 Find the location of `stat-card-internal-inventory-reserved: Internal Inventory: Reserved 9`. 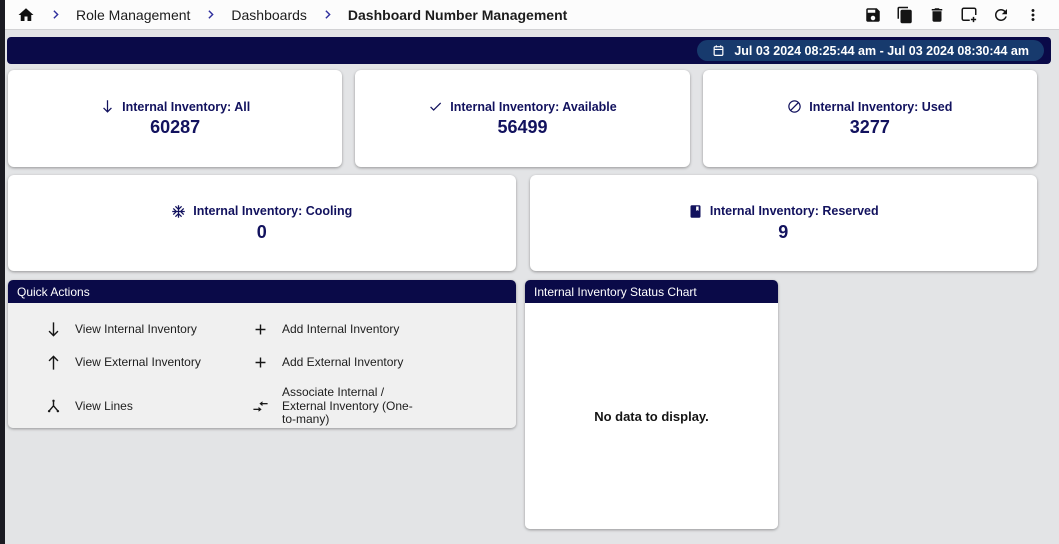

stat-card-internal-inventory-reserved: Internal Inventory: Reserved 9 is located at coordinates (783, 223).